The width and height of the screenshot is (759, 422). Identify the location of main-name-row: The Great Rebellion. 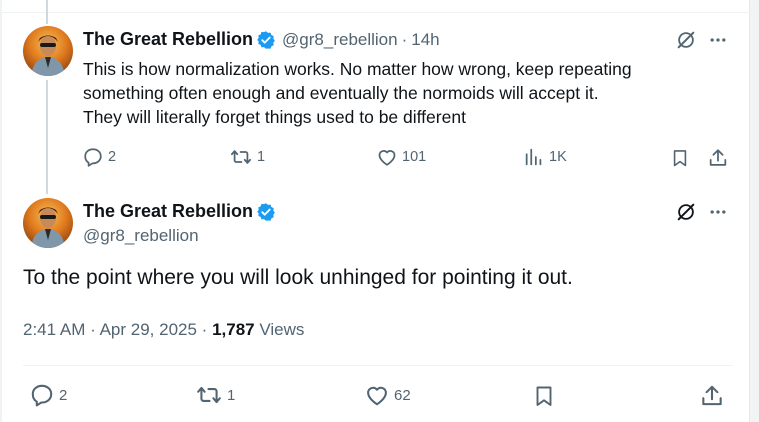
(179, 211).